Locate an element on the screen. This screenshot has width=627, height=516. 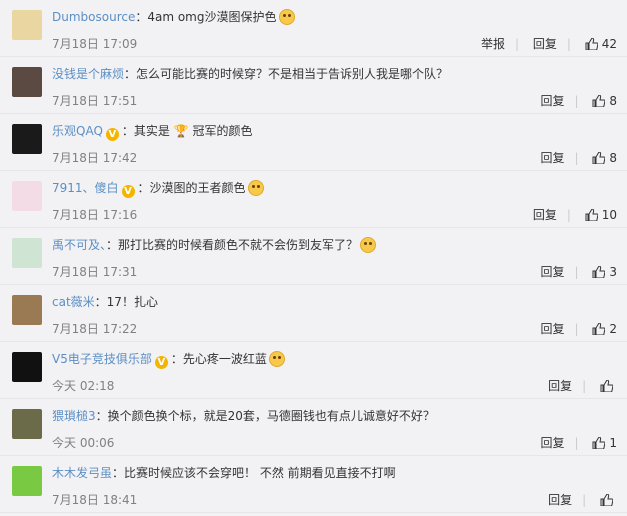
comment-time: 今天 00:06 is located at coordinates (83, 443).